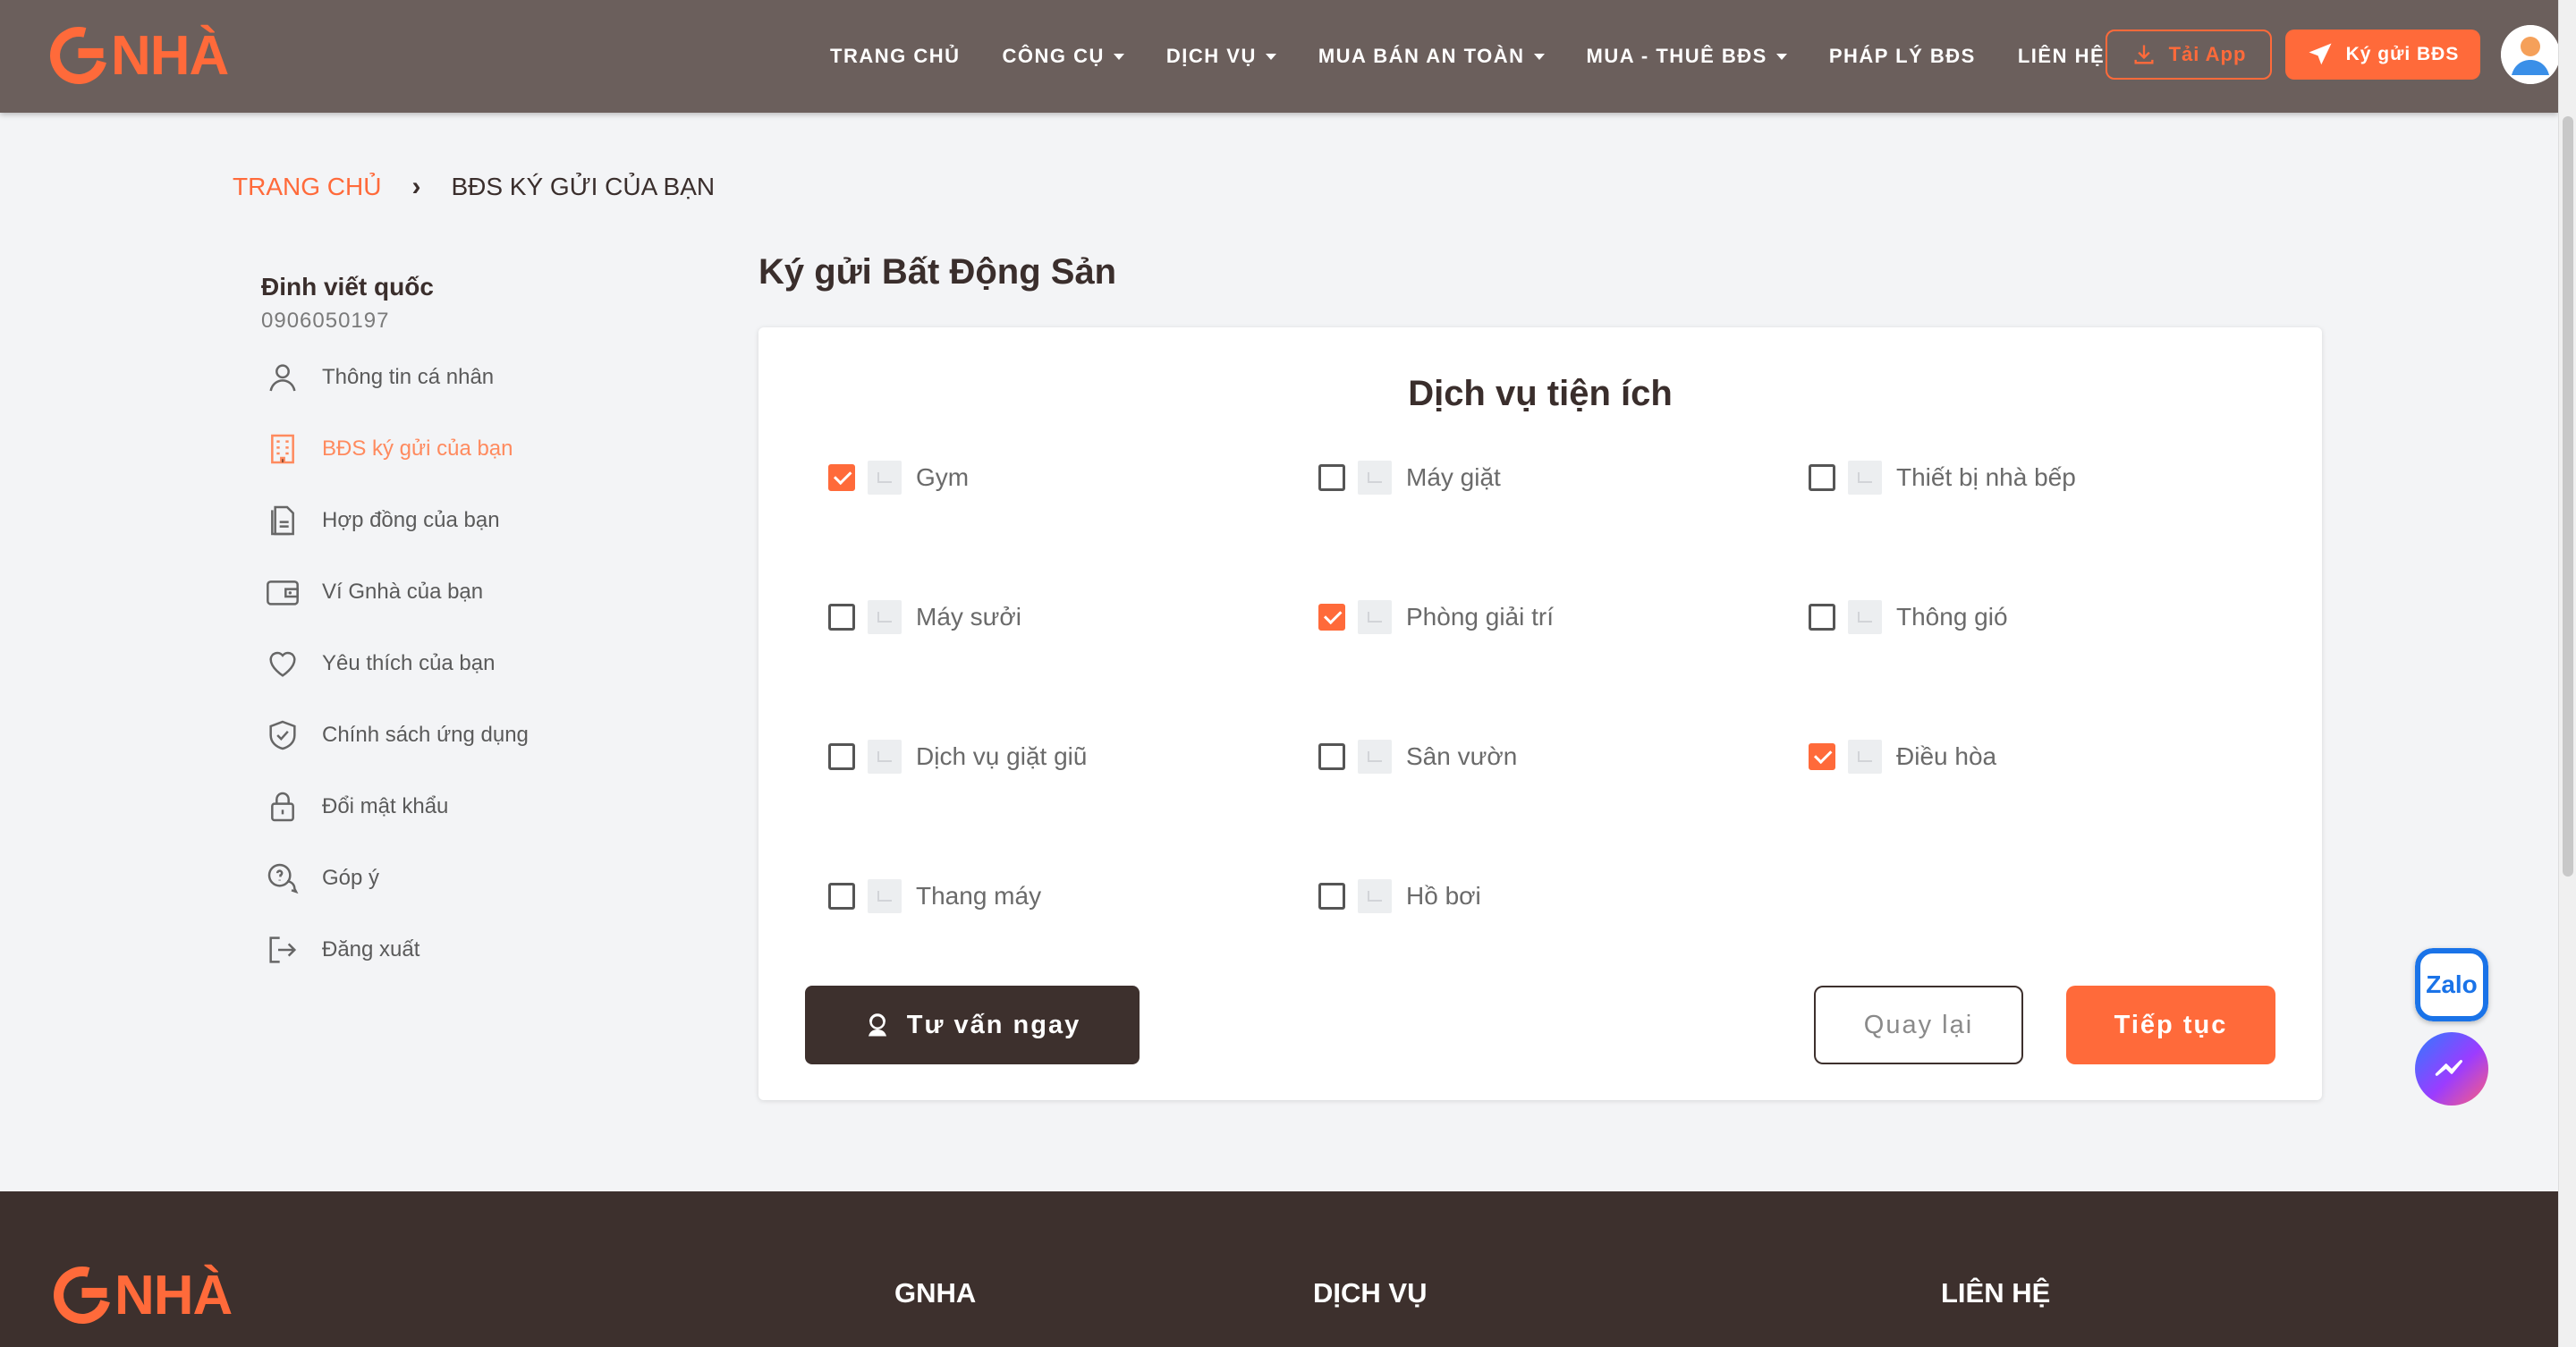  What do you see at coordinates (1902, 56) in the screenshot?
I see `nav-legal: PHÁP LÝ BĐS` at bounding box center [1902, 56].